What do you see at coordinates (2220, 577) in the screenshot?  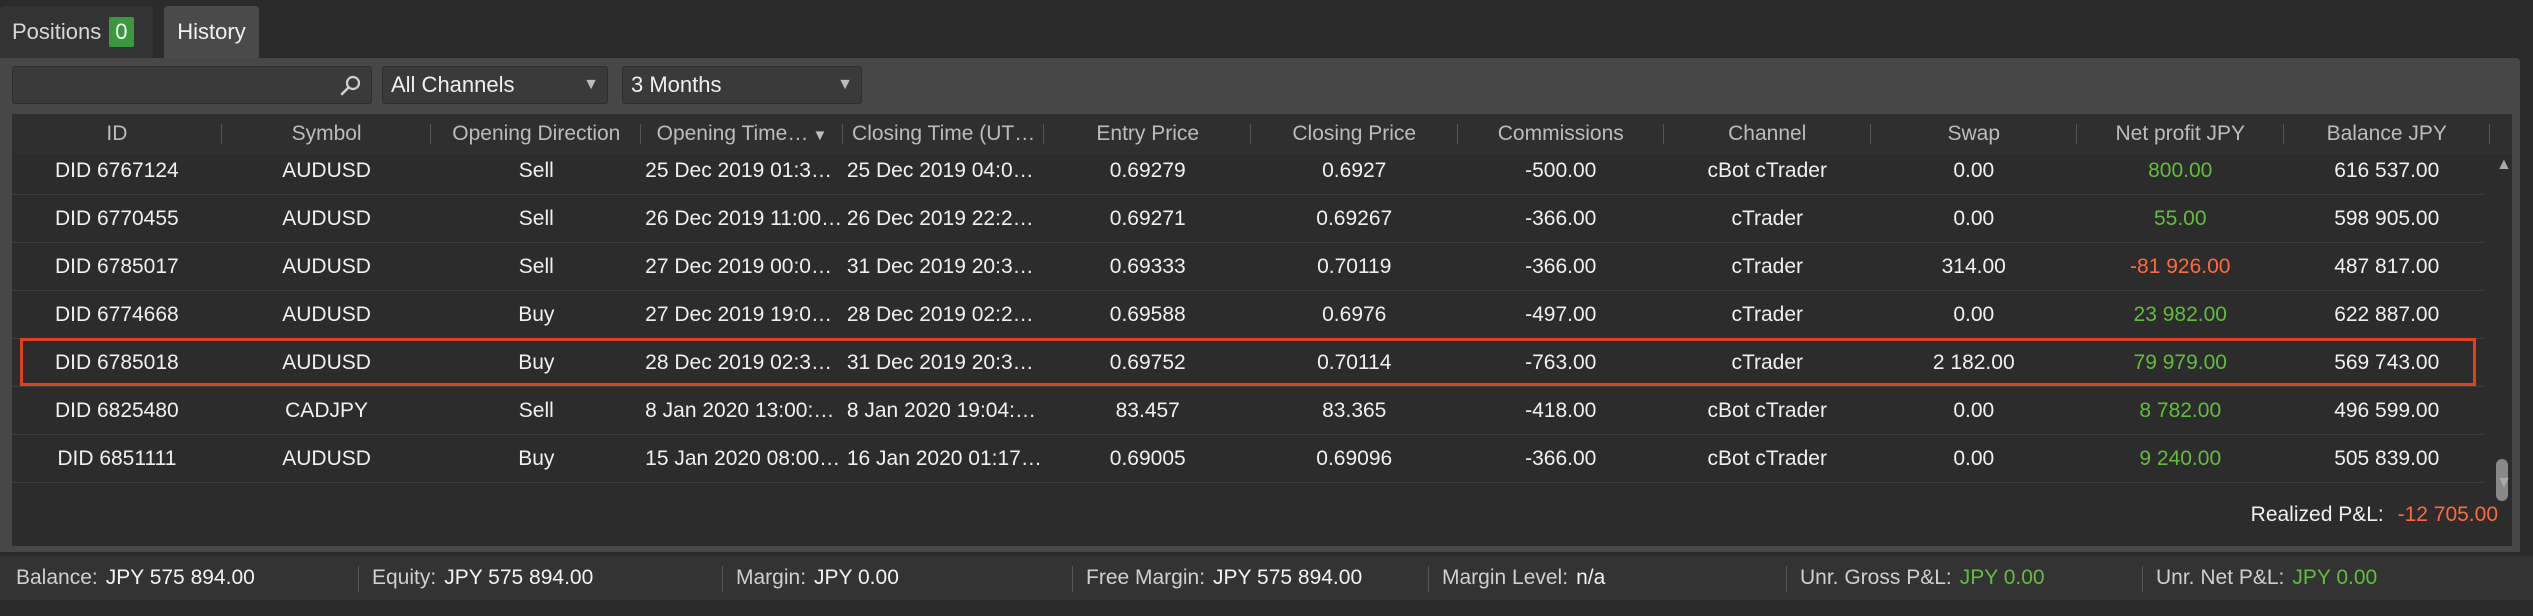 I see `status-label: Unr. Net P&L:` at bounding box center [2220, 577].